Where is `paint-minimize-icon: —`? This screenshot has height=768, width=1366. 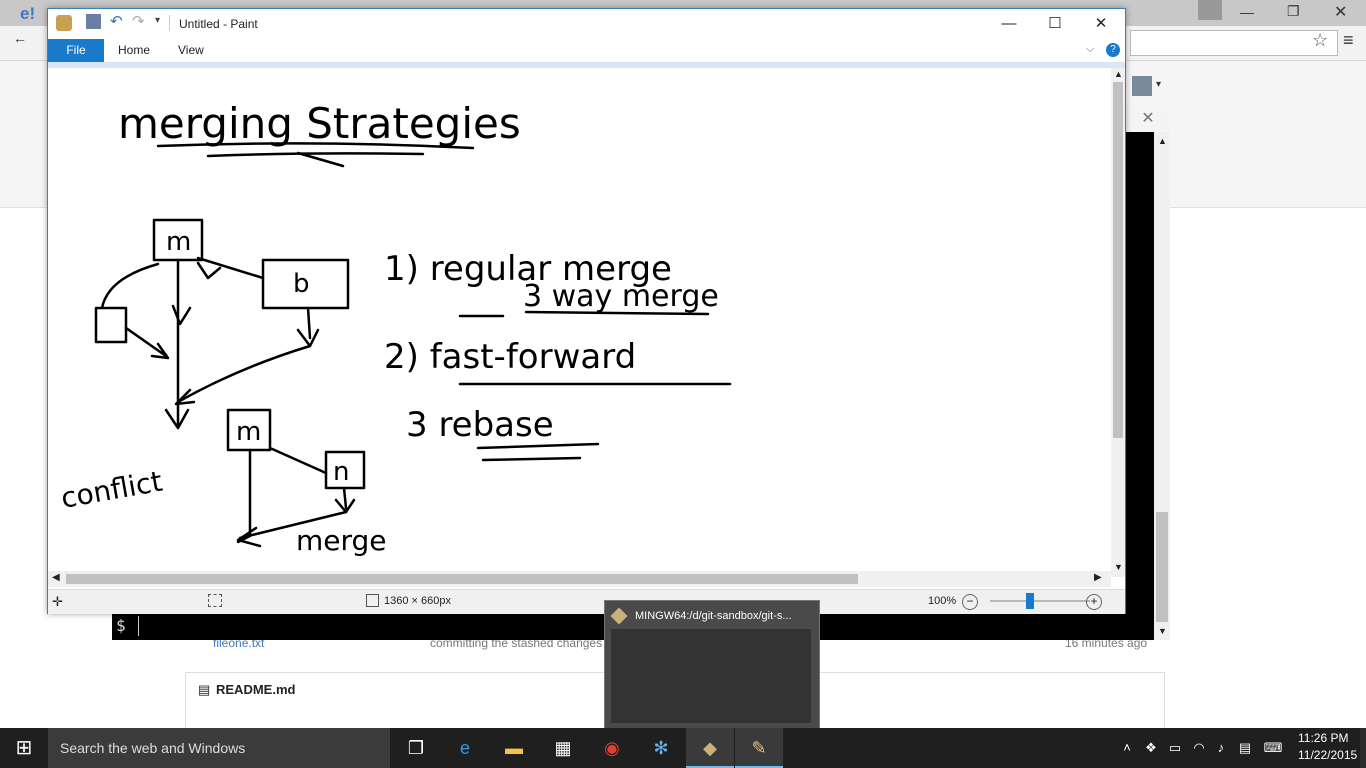
paint-minimize-icon: — is located at coordinates (1009, 24).